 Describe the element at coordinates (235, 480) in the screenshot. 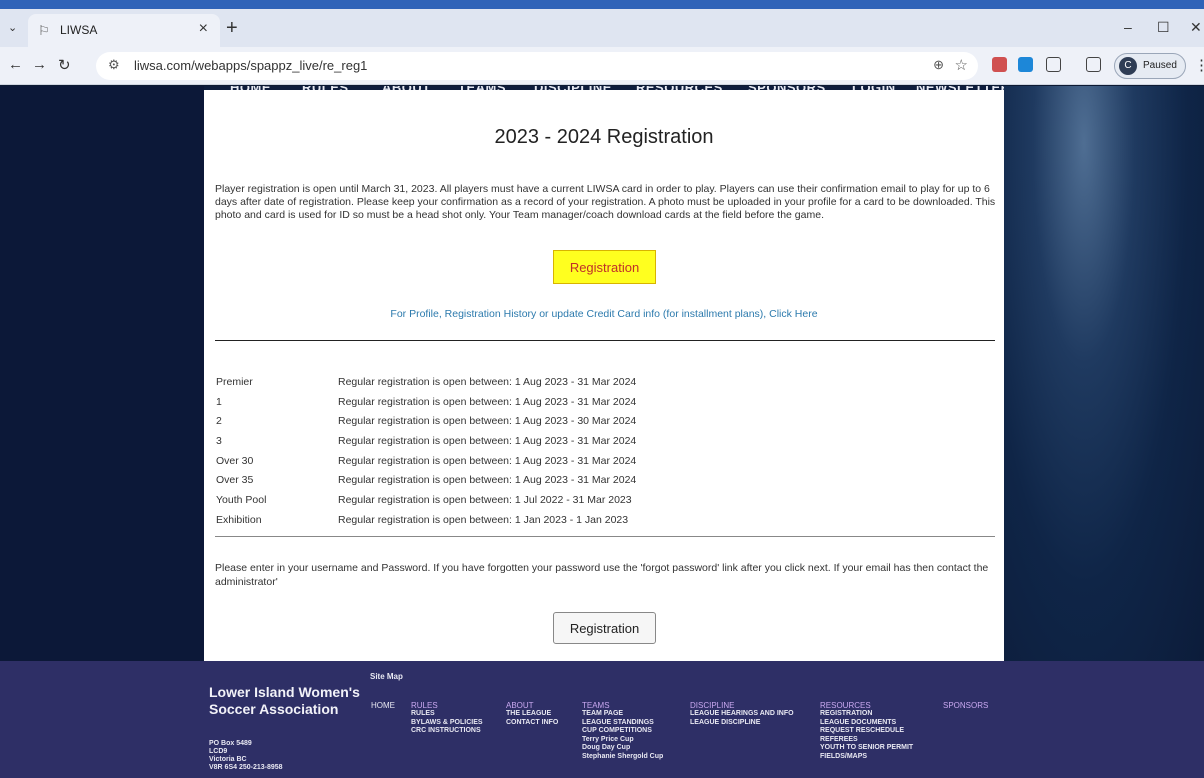

I see `division-name: Over 35` at that location.